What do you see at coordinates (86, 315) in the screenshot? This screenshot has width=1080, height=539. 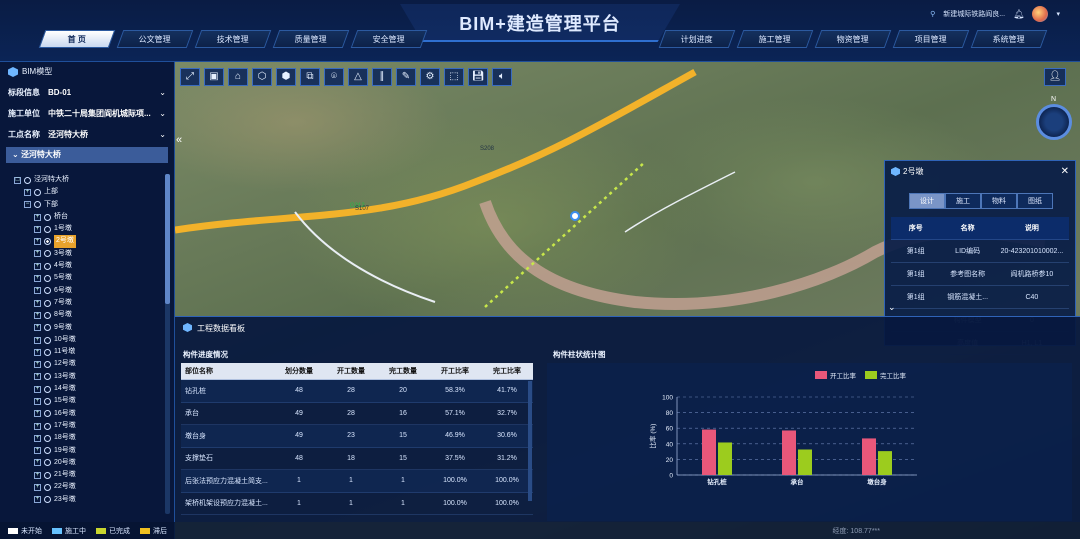 I see `tree-node: +8号墩` at bounding box center [86, 315].